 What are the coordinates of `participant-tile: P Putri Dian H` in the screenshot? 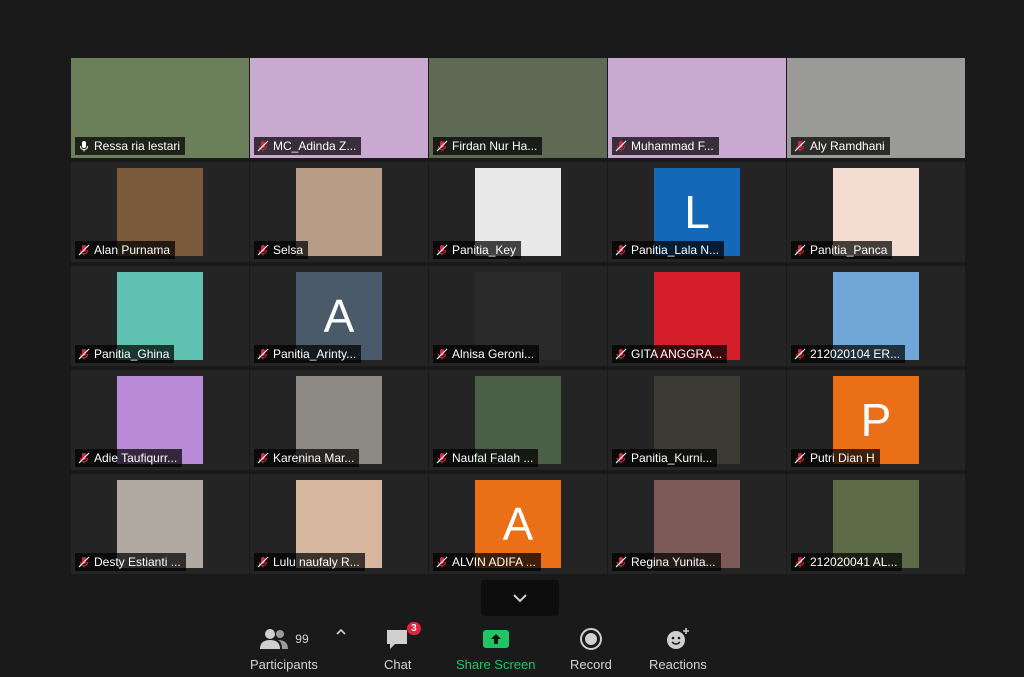 It's located at (876, 420).